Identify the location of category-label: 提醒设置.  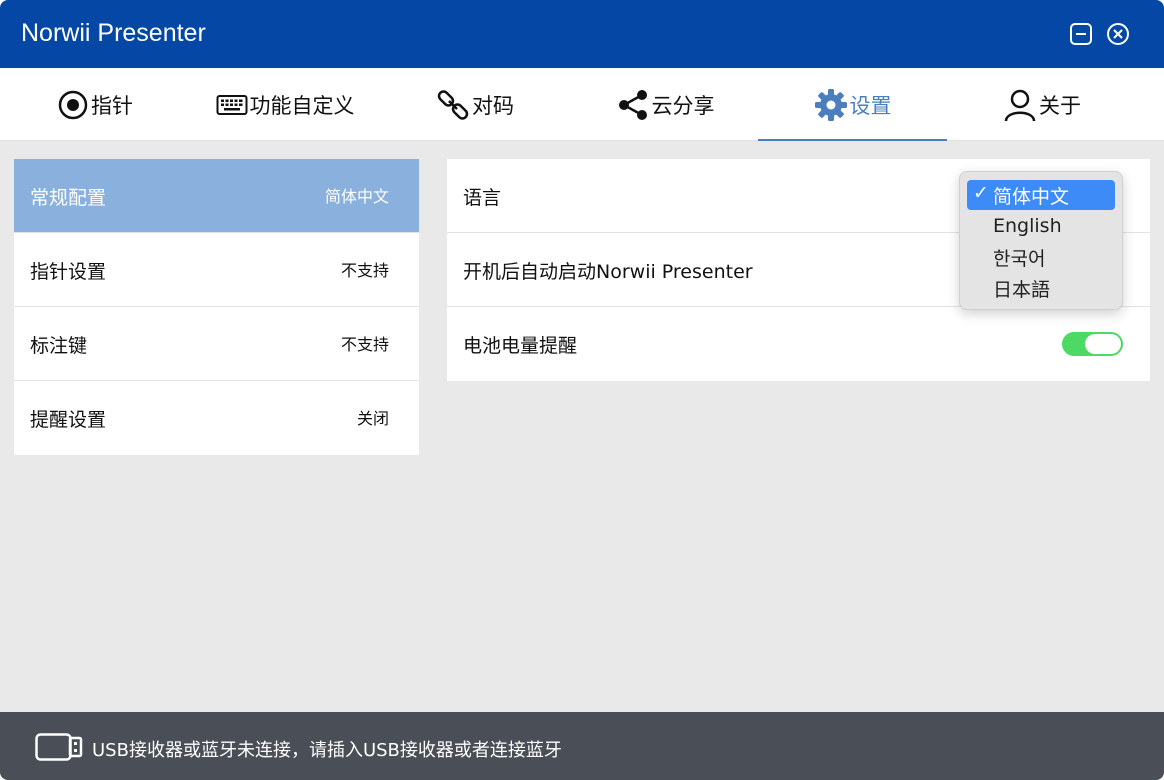
(68, 420).